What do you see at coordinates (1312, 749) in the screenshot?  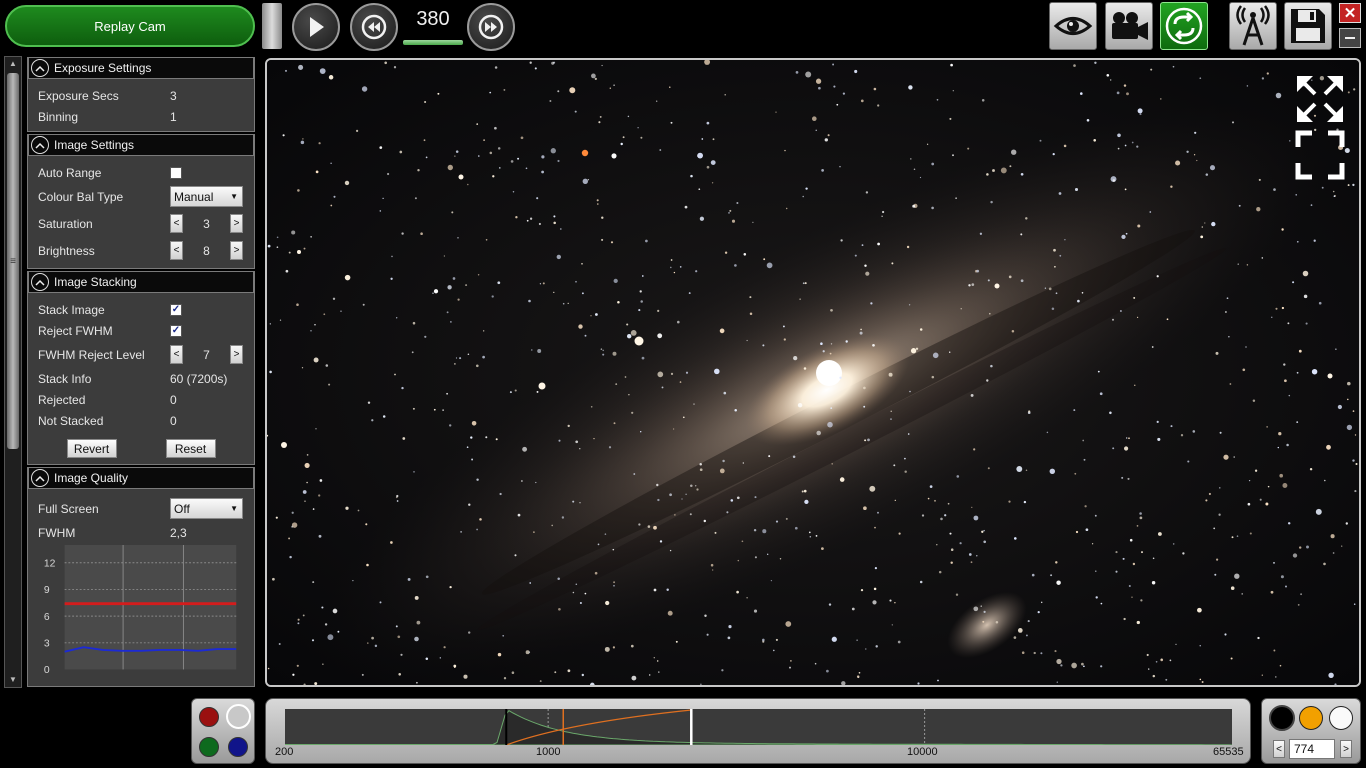 I see `level-value-input: 774` at bounding box center [1312, 749].